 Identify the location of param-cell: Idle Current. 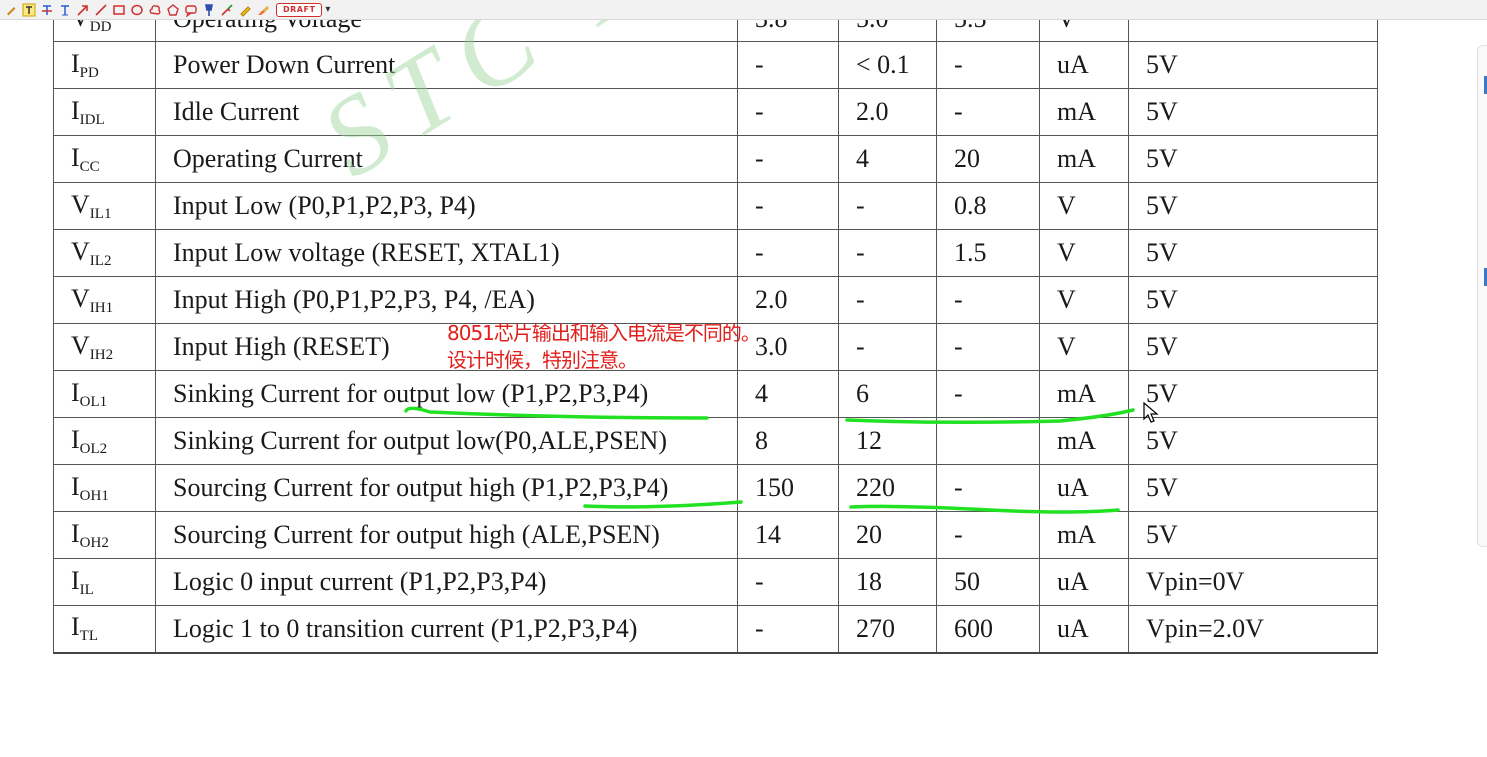
(446, 112).